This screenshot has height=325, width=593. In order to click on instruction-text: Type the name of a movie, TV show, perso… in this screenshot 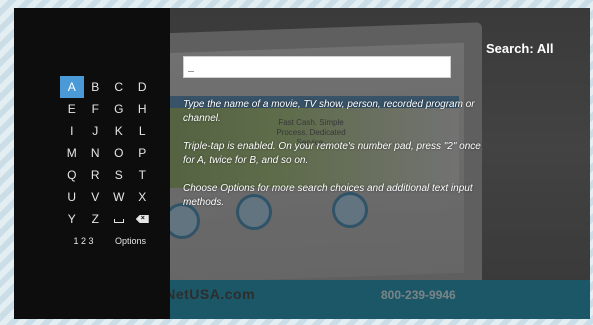, I will do `click(329, 111)`.